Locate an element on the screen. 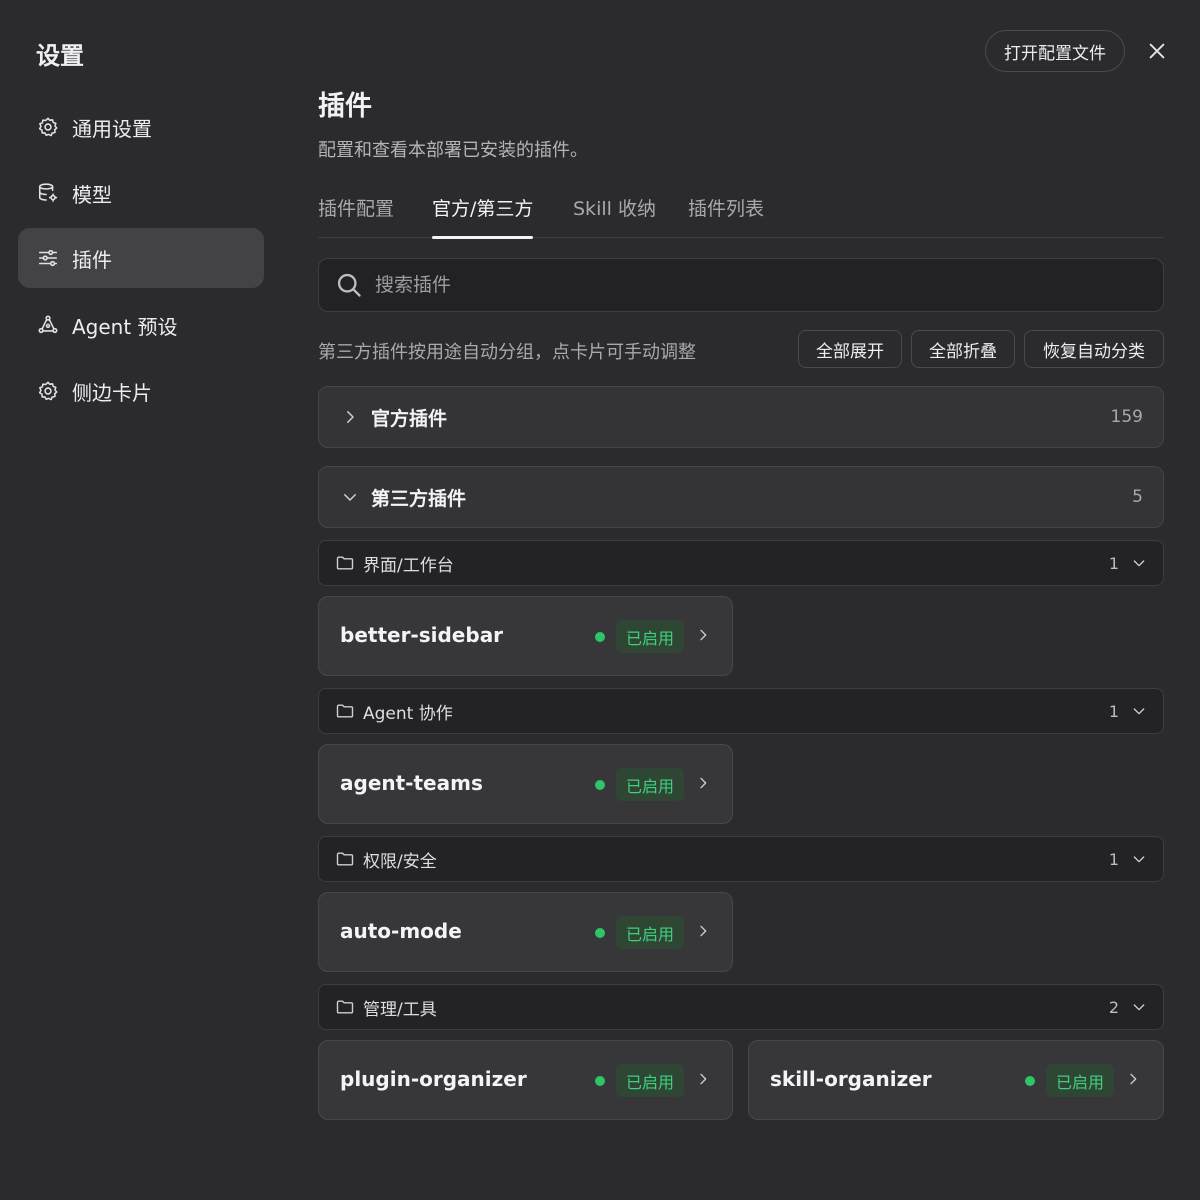  tab-plugin-config: 插件配置 is located at coordinates (356, 216).